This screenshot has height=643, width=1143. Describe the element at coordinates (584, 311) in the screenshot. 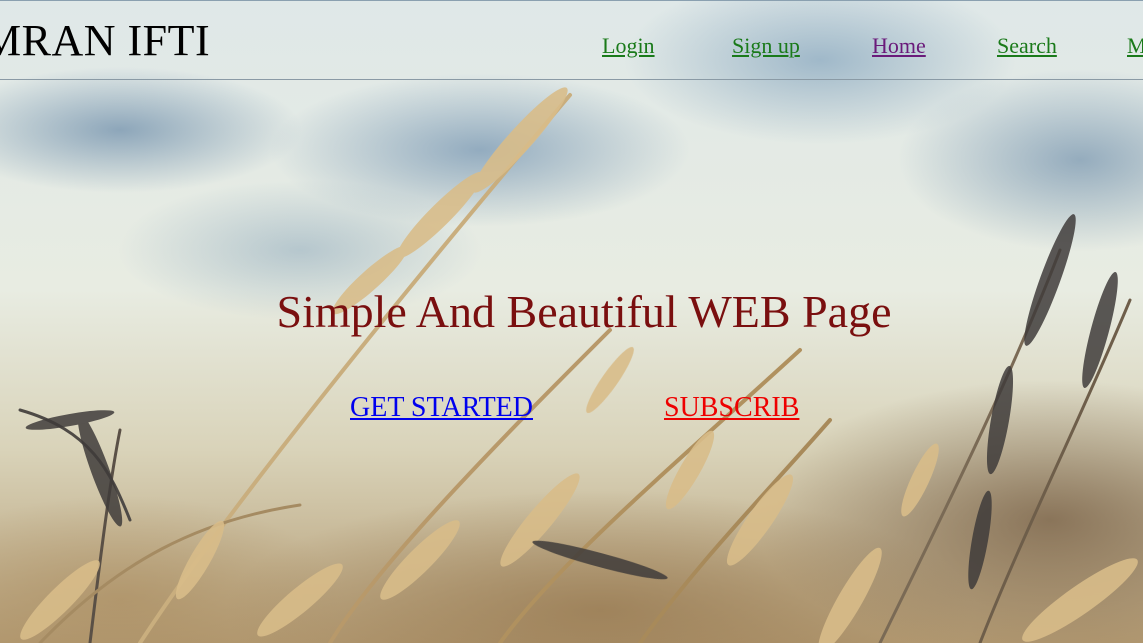

I see `hero-title: Simple And Beautiful WEB Page` at that location.